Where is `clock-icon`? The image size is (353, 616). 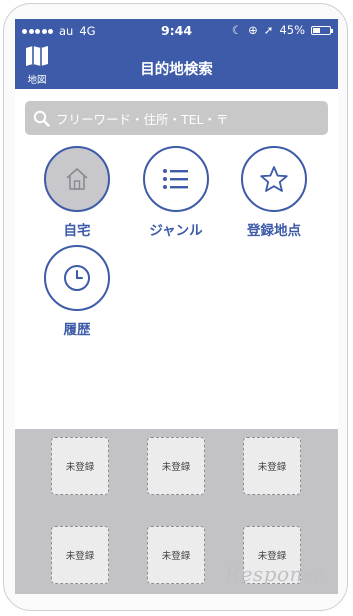 clock-icon is located at coordinates (77, 278).